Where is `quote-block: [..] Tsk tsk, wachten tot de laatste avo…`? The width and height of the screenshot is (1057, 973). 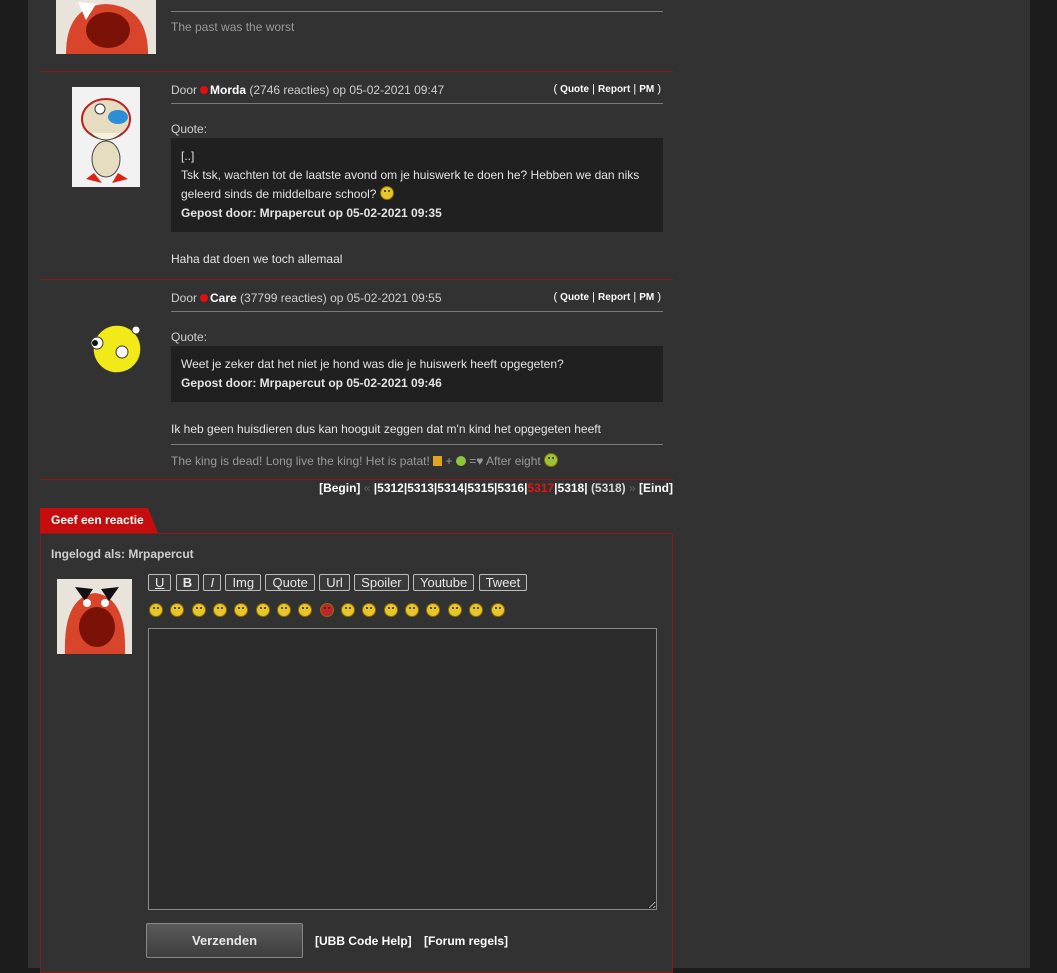
quote-block: [..] Tsk tsk, wachten tot de laatste avo… is located at coordinates (417, 185).